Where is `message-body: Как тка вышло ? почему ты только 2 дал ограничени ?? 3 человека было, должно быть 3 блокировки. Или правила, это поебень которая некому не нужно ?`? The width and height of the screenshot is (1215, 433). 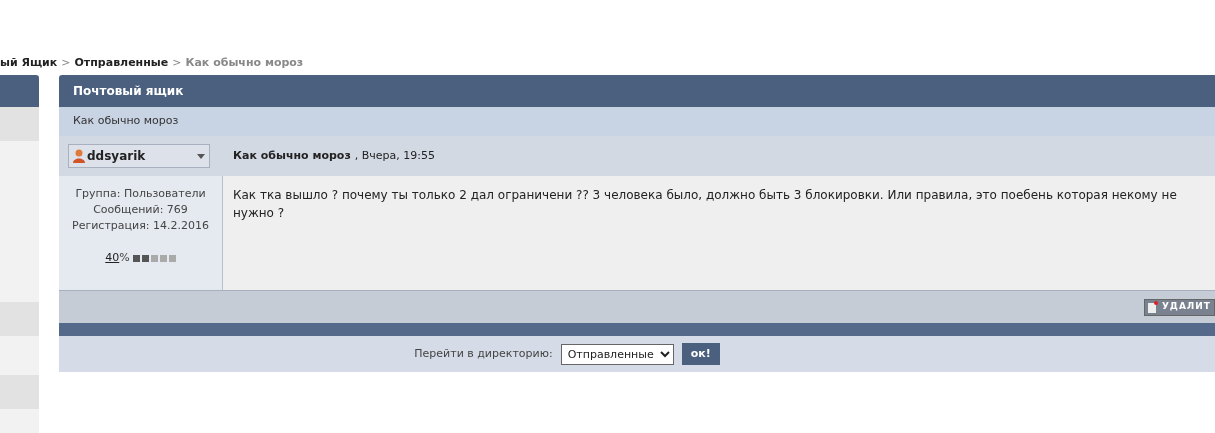 message-body: Как тка вышло ? почему ты только 2 дал ограничени ?? 3 человека было, должно быть 3 блокировки. Или правила, это поебень которая некому не нужно ? is located at coordinates (705, 204).